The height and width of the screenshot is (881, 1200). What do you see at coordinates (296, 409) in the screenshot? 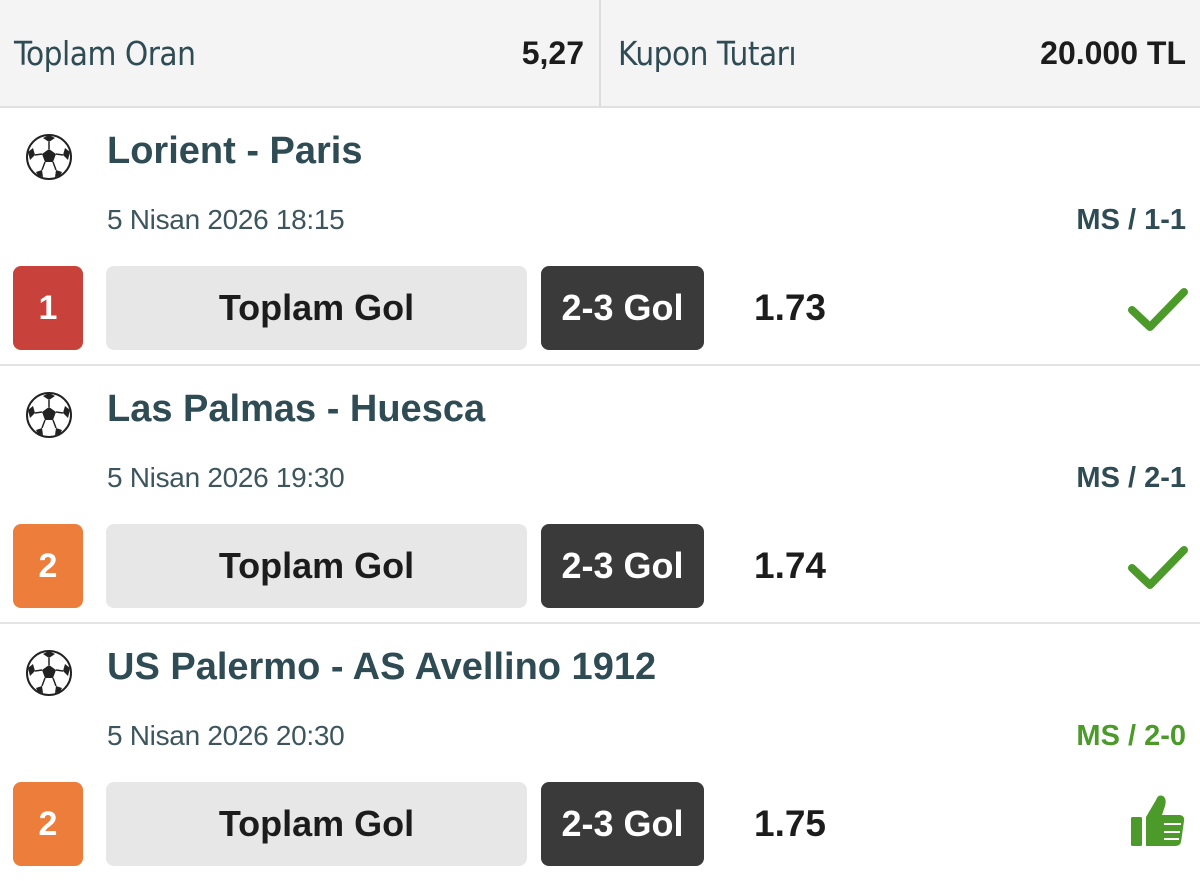
I see `match-title: Las Palmas - Huesca` at bounding box center [296, 409].